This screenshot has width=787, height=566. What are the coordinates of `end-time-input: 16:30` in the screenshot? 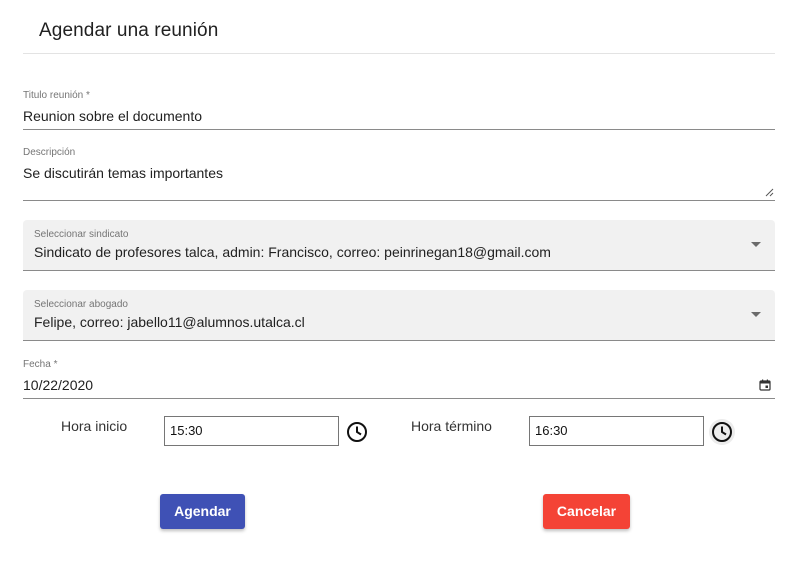 It's located at (616, 431).